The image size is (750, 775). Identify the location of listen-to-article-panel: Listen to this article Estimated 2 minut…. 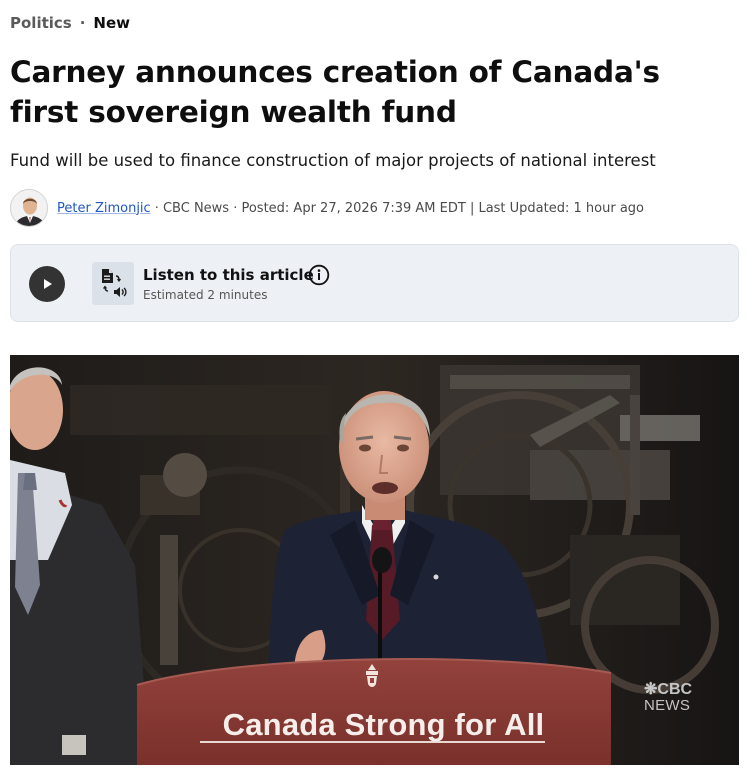
(374, 283).